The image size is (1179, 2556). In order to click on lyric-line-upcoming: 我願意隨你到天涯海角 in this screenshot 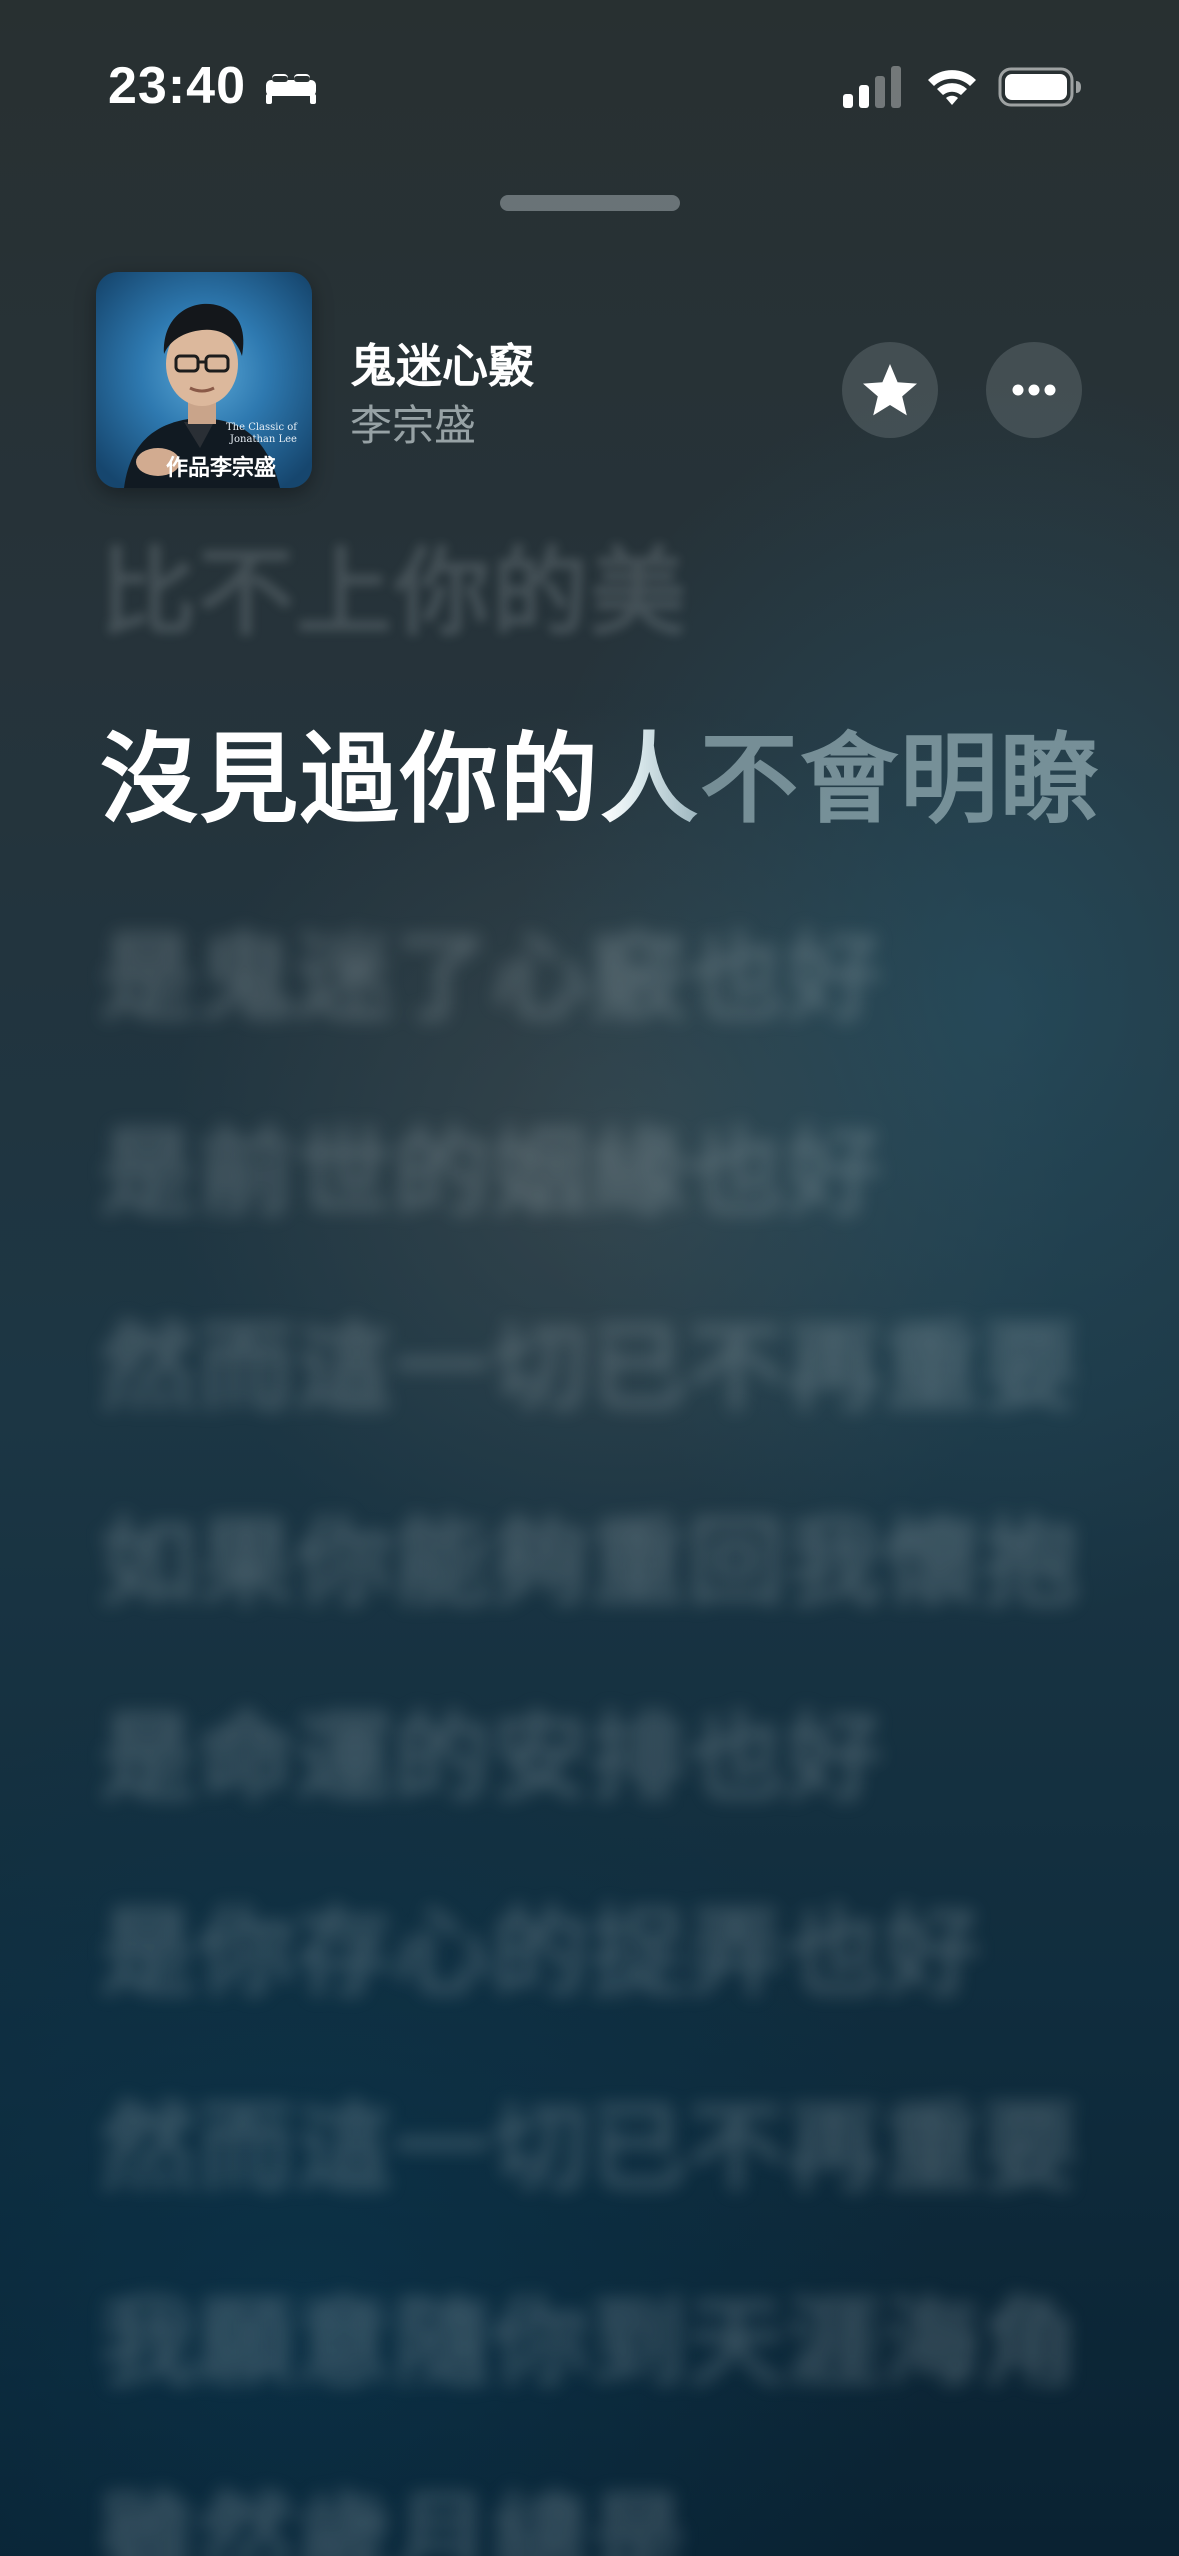, I will do `click(590, 2334)`.